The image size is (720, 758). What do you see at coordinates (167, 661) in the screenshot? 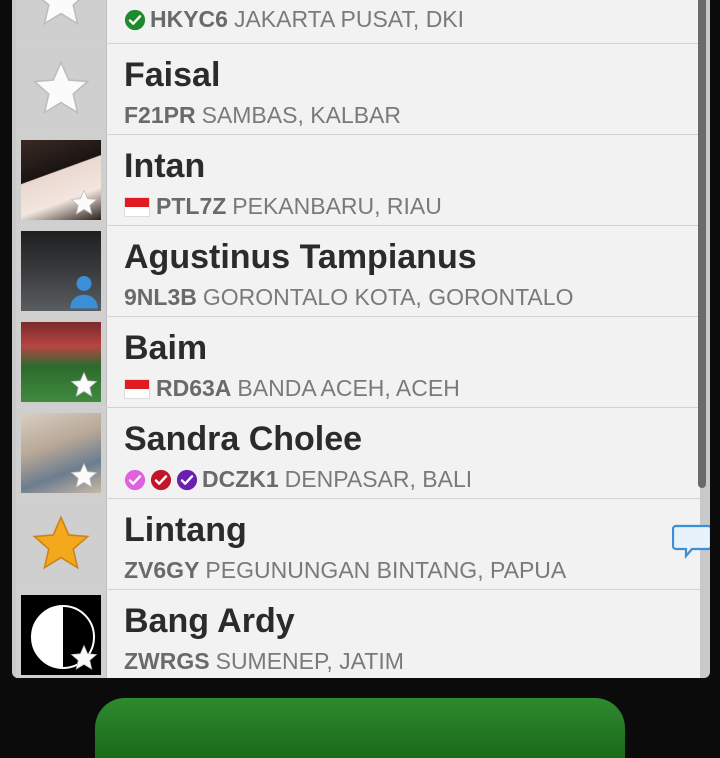
I see `contact-code: ZWRGS` at bounding box center [167, 661].